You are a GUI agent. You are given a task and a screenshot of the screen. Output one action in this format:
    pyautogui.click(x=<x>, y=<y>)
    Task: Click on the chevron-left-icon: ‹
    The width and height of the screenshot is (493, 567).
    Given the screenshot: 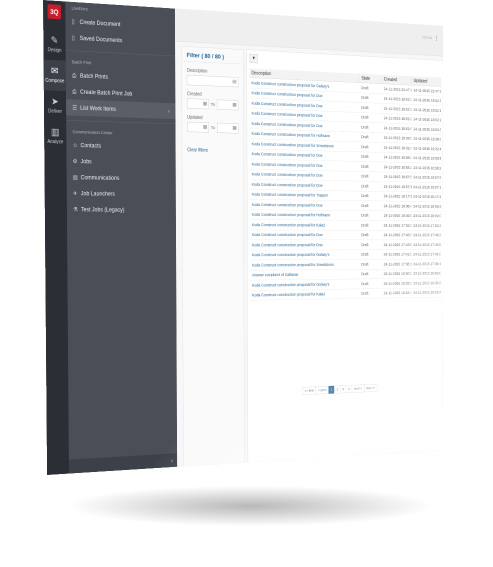 What is the action you would take?
    pyautogui.click(x=172, y=460)
    